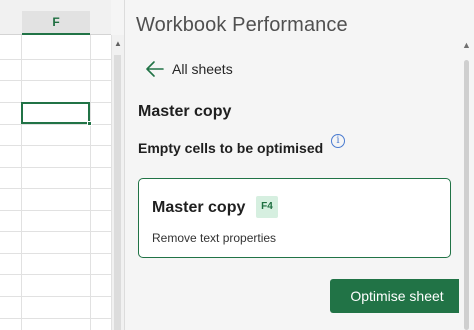 This screenshot has height=330, width=474. I want to click on optimise-sheet-button: Optimise sheet, so click(397, 296).